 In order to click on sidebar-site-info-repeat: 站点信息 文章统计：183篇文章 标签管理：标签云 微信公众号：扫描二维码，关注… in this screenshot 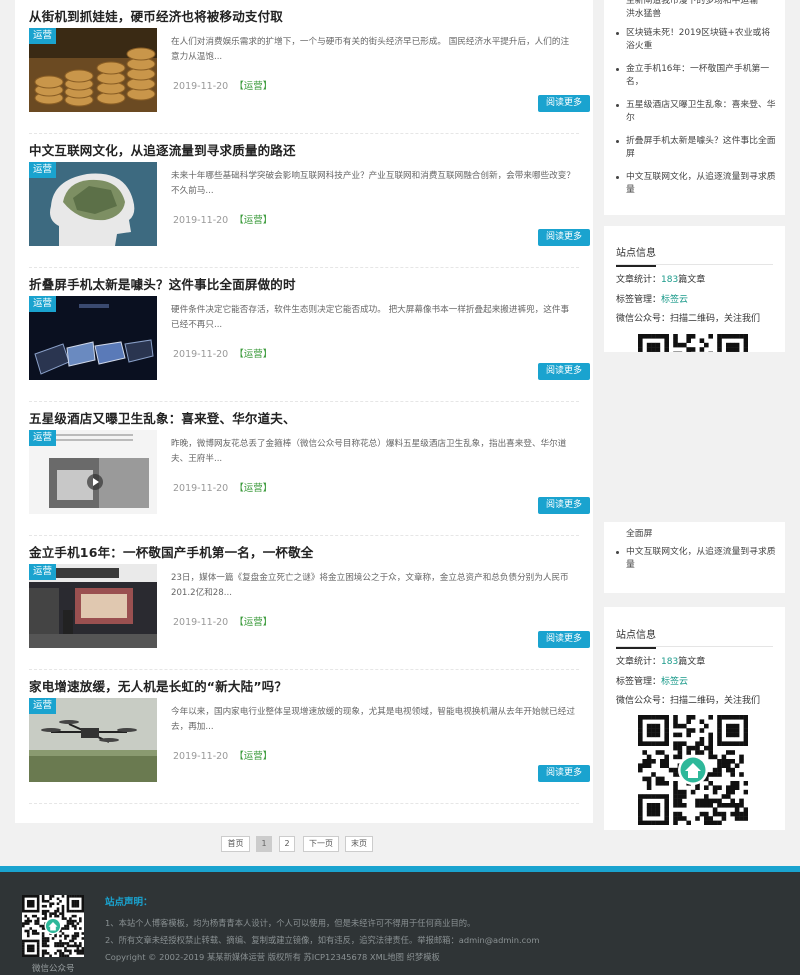, I will do `click(694, 718)`.